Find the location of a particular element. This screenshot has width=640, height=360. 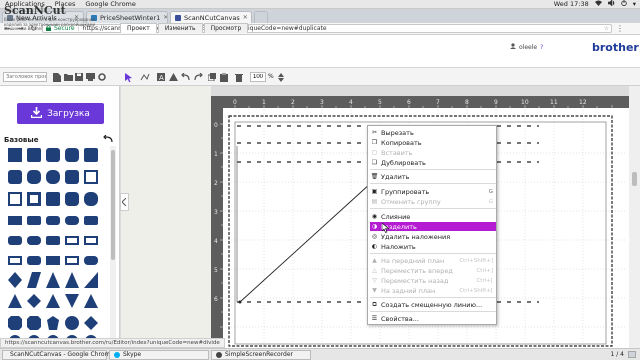

menu-item-copy: ❐ Копировать is located at coordinates (433, 142).